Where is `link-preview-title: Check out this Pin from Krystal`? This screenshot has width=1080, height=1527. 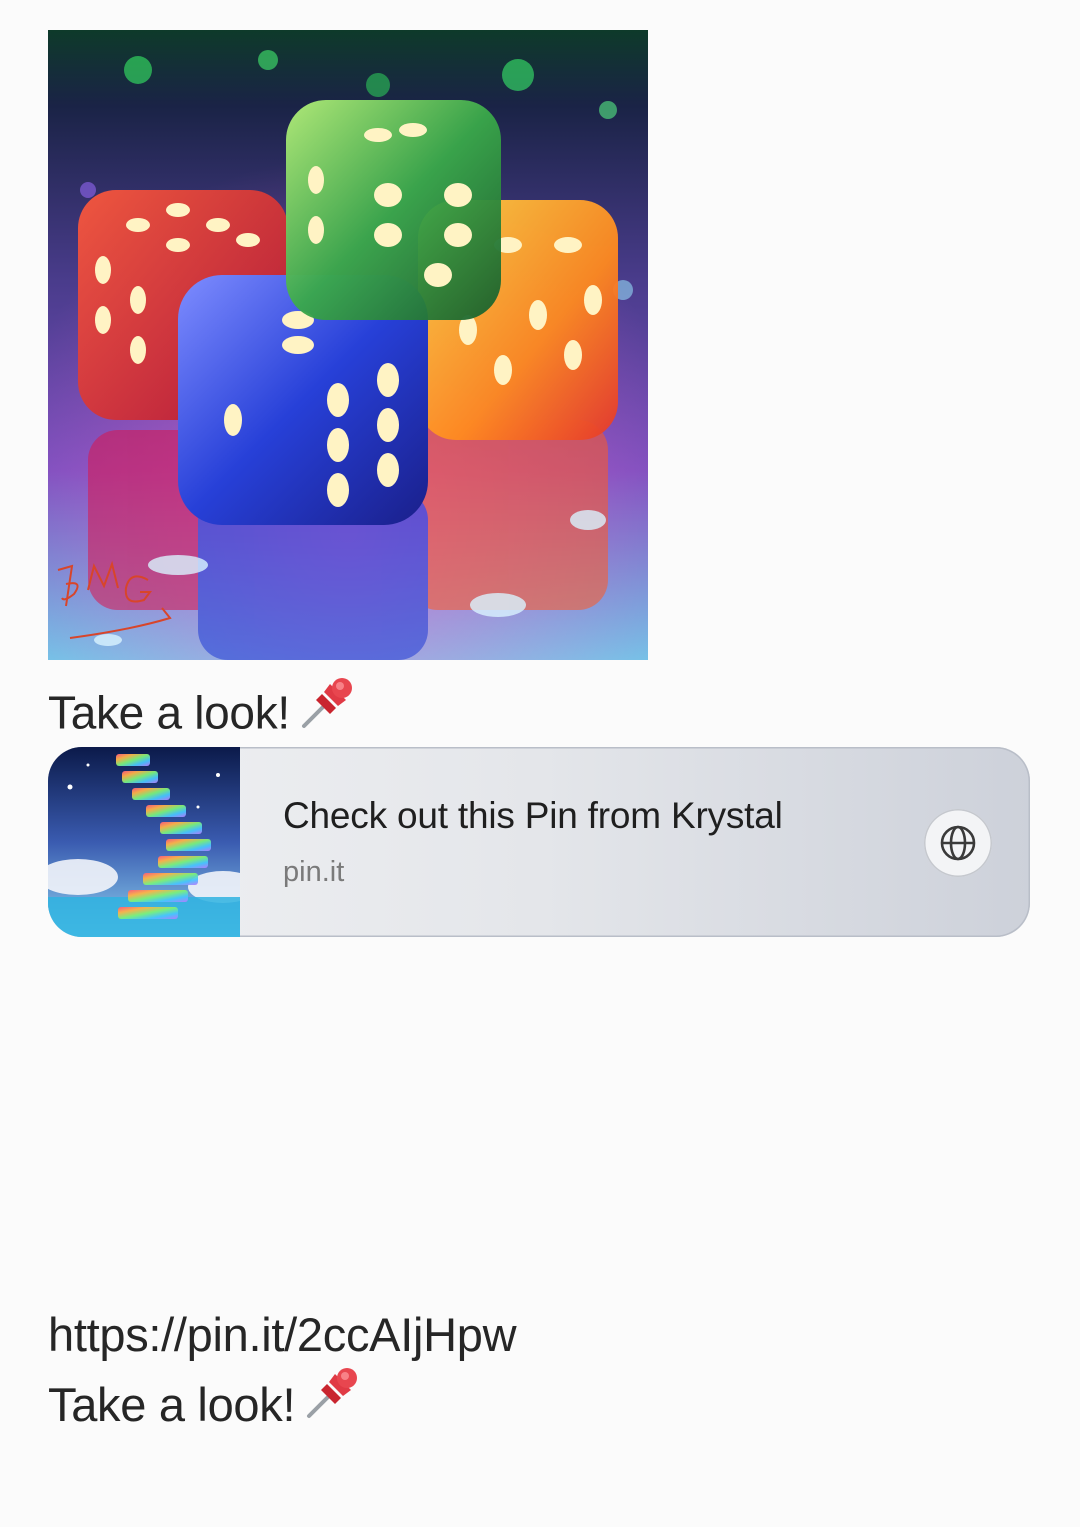
link-preview-title: Check out this Pin from Krystal is located at coordinates (533, 815).